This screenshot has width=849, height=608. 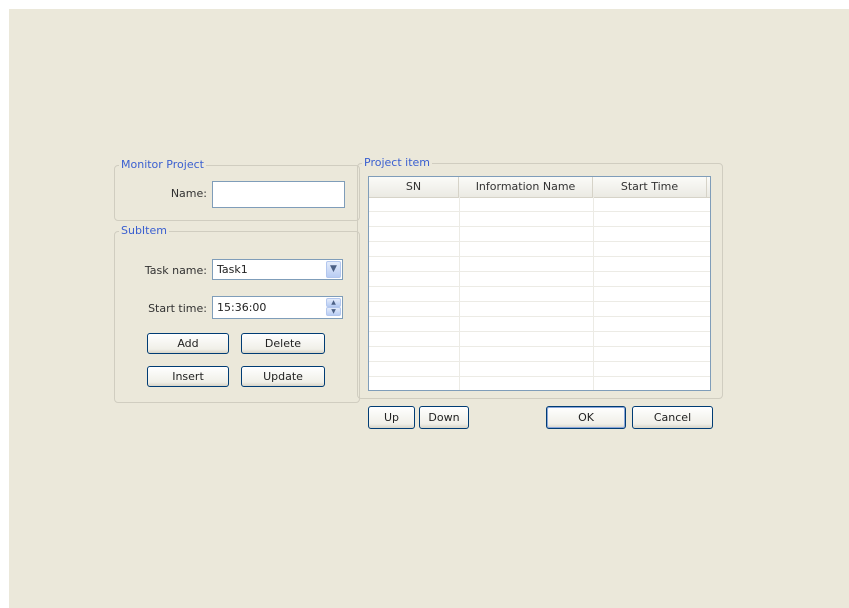 What do you see at coordinates (672, 417) in the screenshot?
I see `cancel-button: Cancel` at bounding box center [672, 417].